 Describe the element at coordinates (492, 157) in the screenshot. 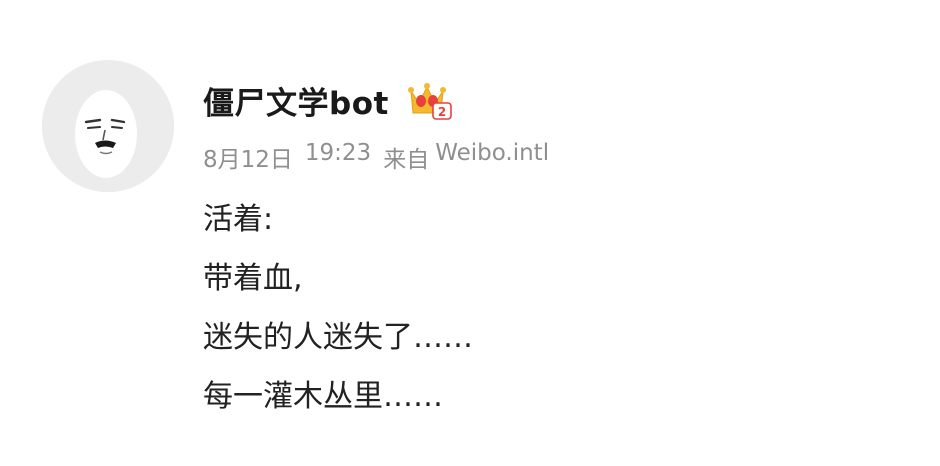

I see `post-source: Weibo.intl` at that location.